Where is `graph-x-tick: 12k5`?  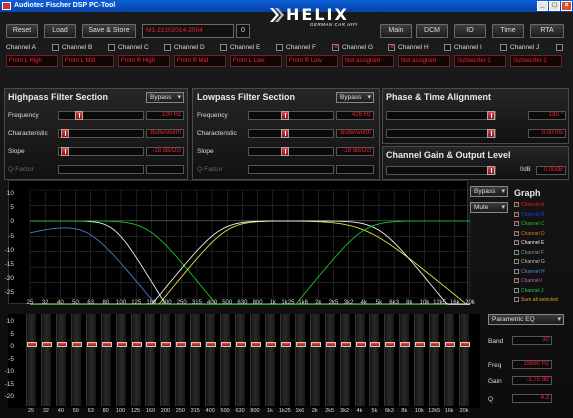 graph-x-tick: 12k5 is located at coordinates (440, 303).